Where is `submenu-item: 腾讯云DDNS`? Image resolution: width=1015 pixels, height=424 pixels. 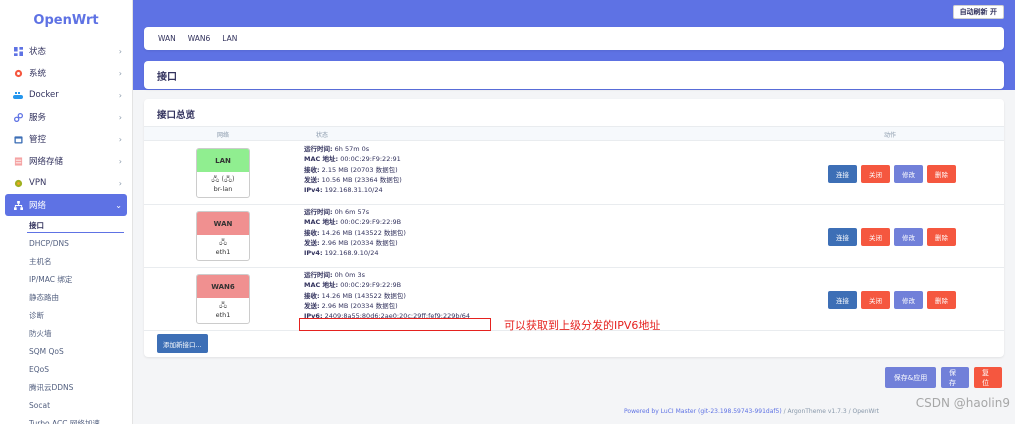
submenu-item: 腾讯云DDNS is located at coordinates (66, 387).